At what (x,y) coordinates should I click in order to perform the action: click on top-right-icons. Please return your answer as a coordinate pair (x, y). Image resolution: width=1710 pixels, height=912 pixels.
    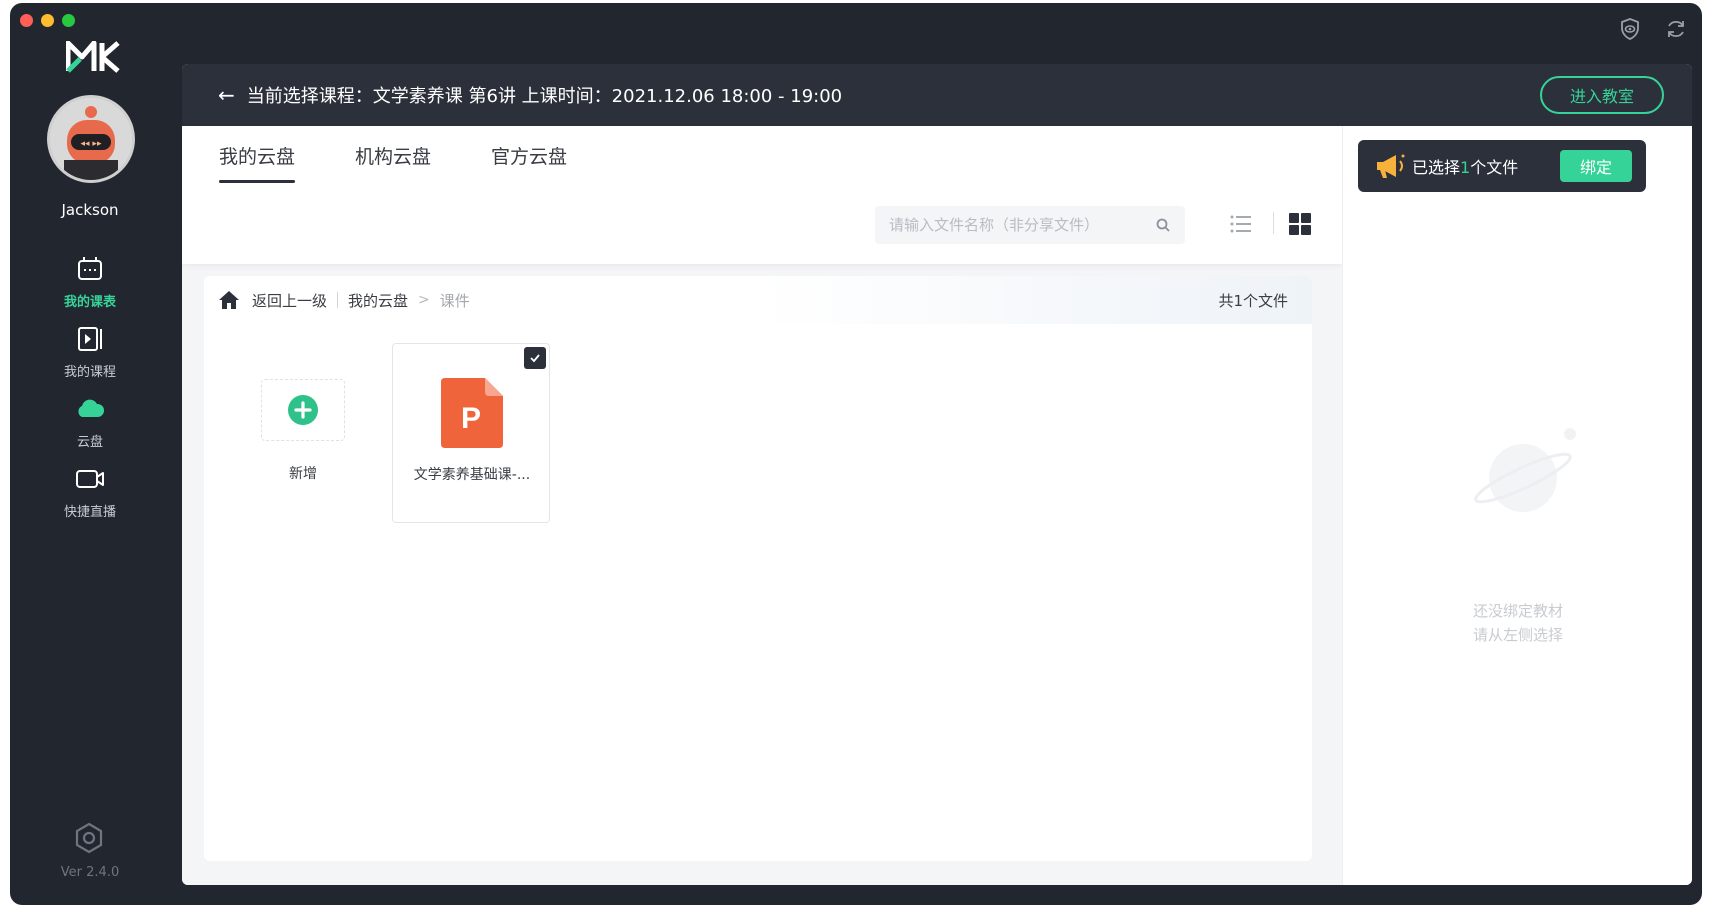
    Looking at the image, I should click on (1653, 29).